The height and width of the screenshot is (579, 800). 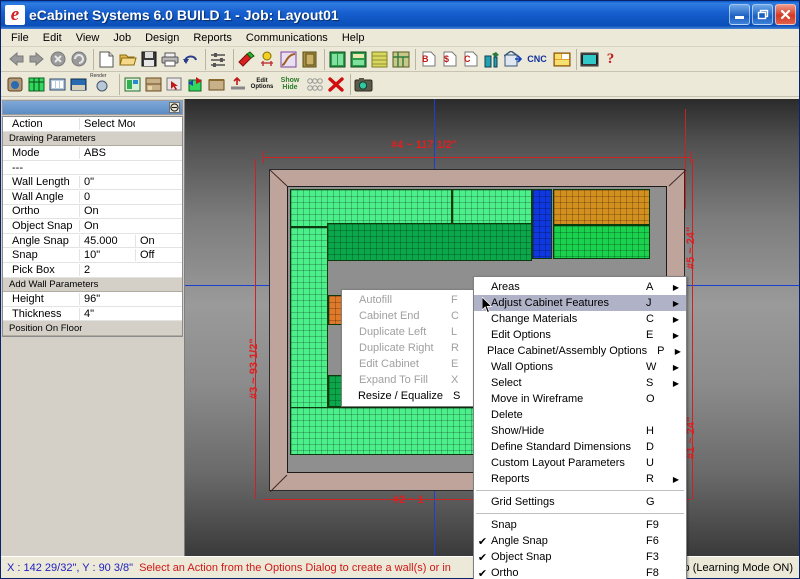 What do you see at coordinates (309, 59) in the screenshot?
I see `door-style-icon` at bounding box center [309, 59].